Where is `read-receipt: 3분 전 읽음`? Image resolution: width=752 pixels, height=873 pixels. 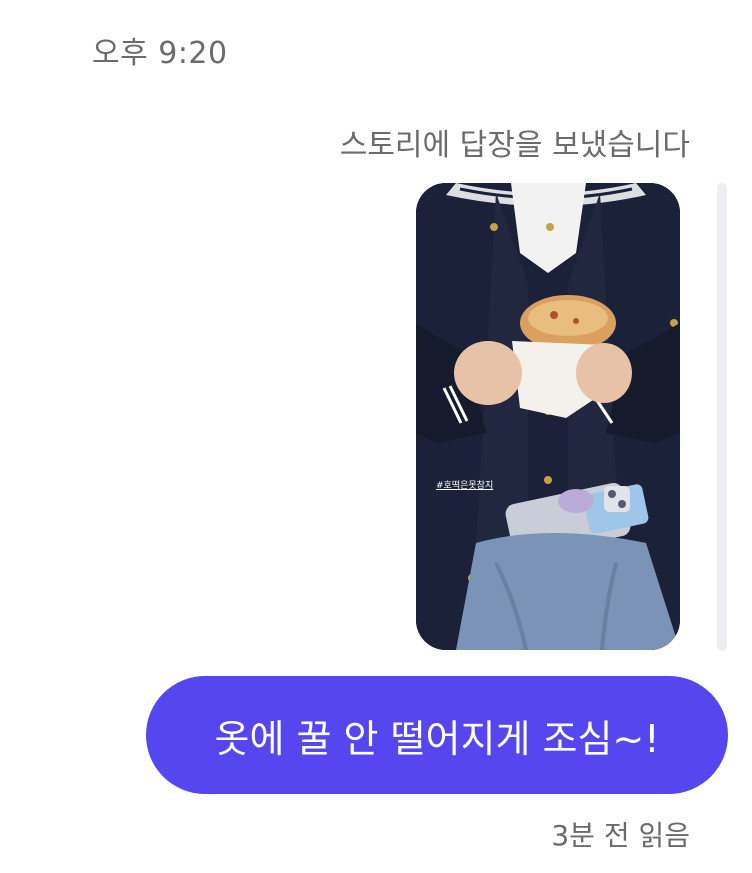
read-receipt: 3분 전 읽음 is located at coordinates (620, 835).